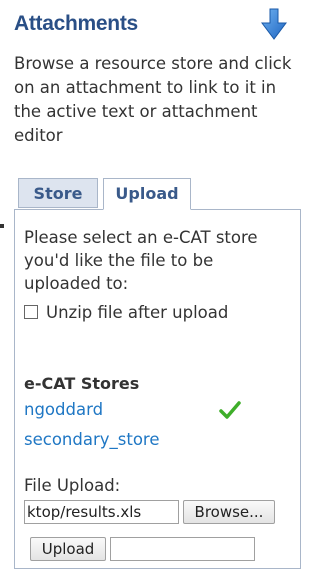 Image resolution: width=320 pixels, height=569 pixels. I want to click on down-arrow-icon, so click(274, 24).